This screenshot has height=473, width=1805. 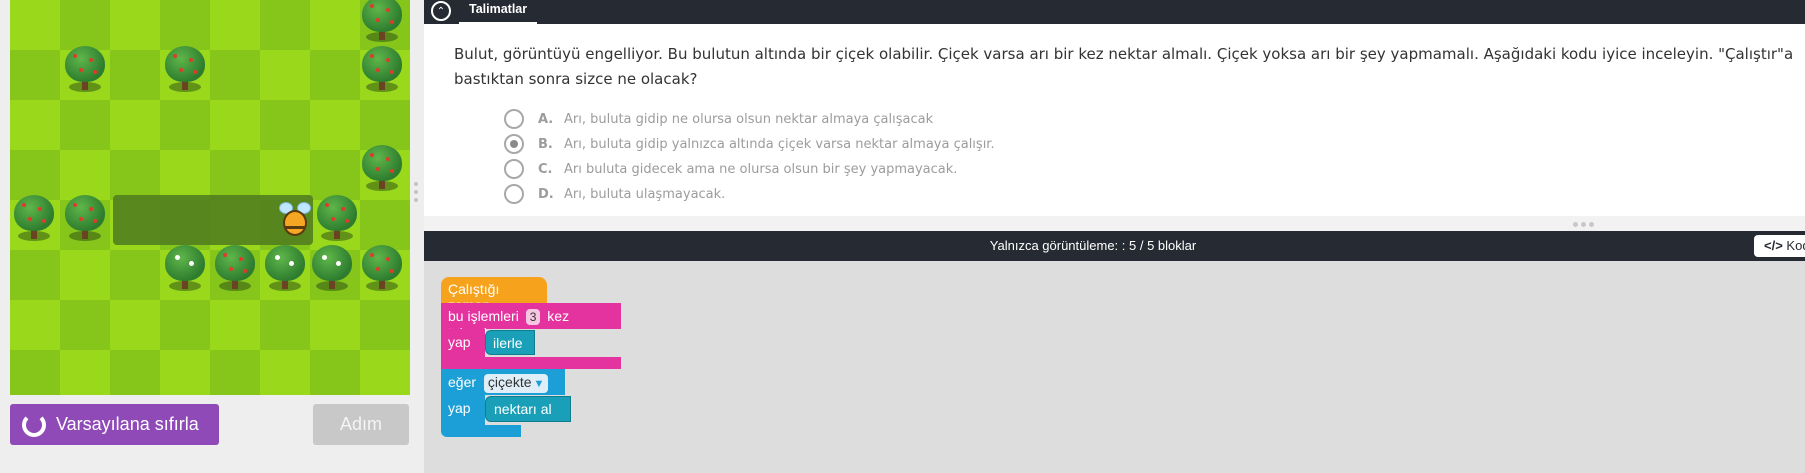 What do you see at coordinates (1114, 12) in the screenshot?
I see `instructions-header: ⌃ Talimatlar` at bounding box center [1114, 12].